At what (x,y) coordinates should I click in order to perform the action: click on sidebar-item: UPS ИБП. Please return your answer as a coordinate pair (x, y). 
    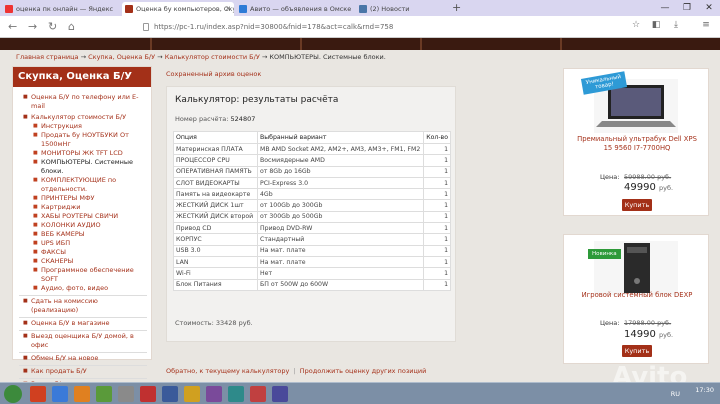
    Looking at the image, I should click on (83, 243).